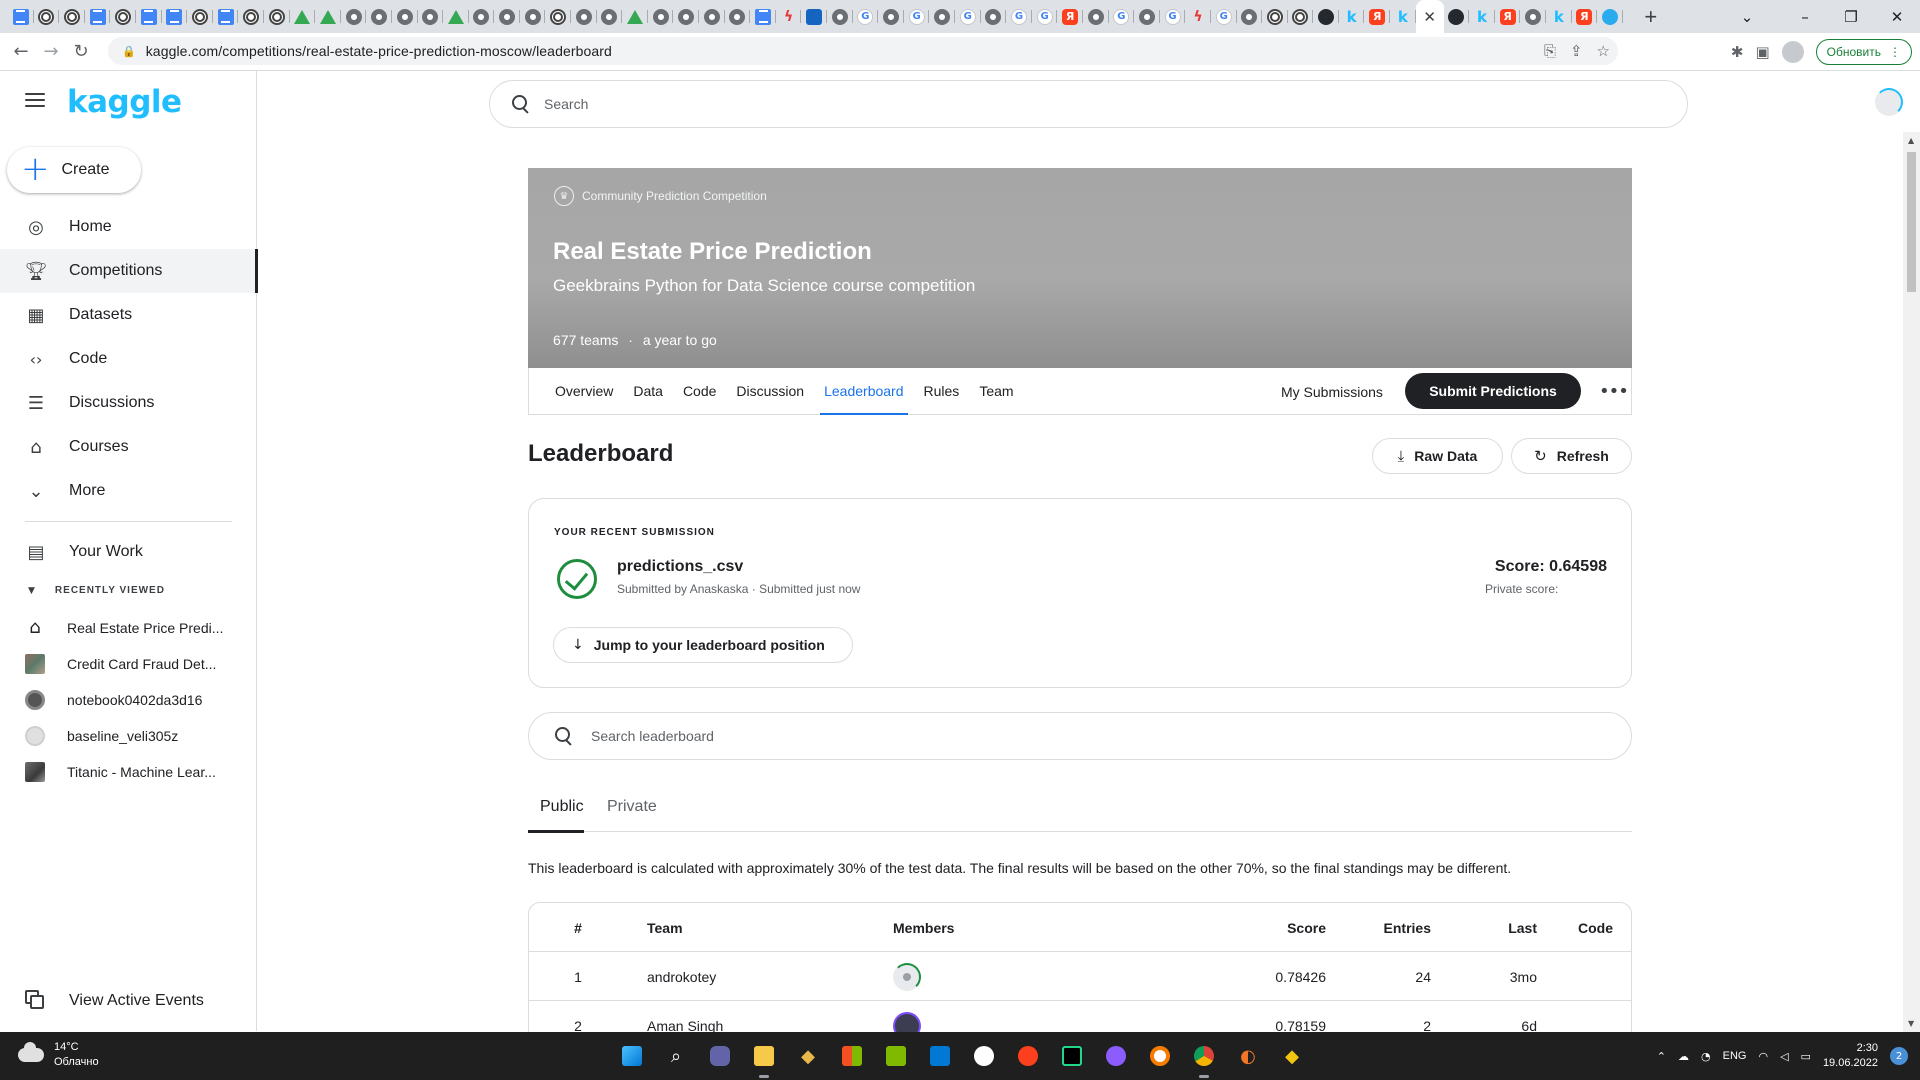 The image size is (1920, 1080). Describe the element at coordinates (128, 700) in the screenshot. I see `recently-viewed-item: notebook0402da3d16` at that location.